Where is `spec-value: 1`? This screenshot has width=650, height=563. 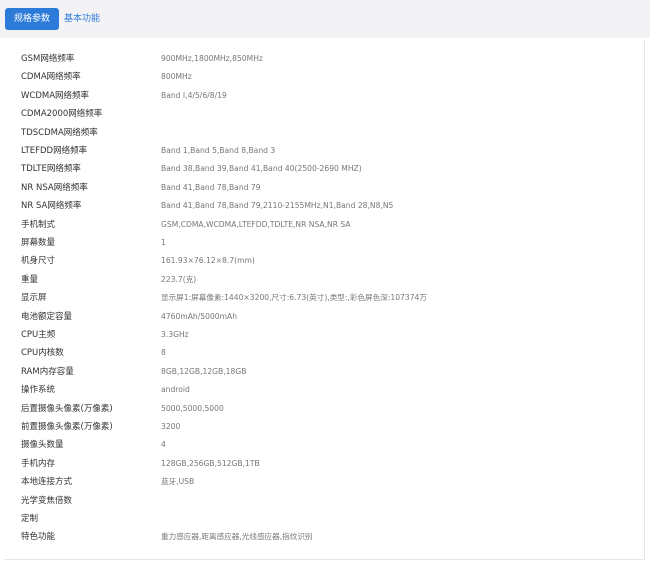
spec-value: 1 is located at coordinates (163, 242).